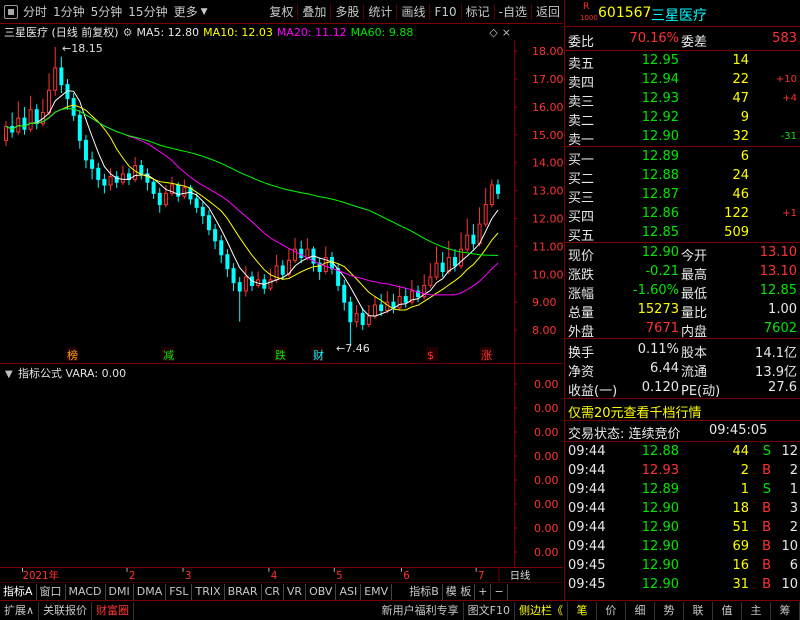  Describe the element at coordinates (660, 451) in the screenshot. I see `tick-price: 12.88` at that location.